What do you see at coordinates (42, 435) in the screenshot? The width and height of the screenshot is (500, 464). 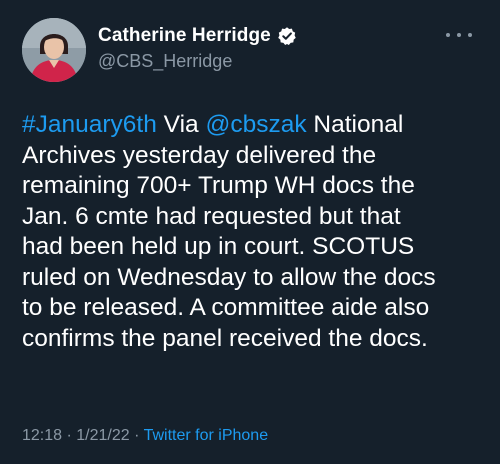 I see `tweet-time: 12:18` at bounding box center [42, 435].